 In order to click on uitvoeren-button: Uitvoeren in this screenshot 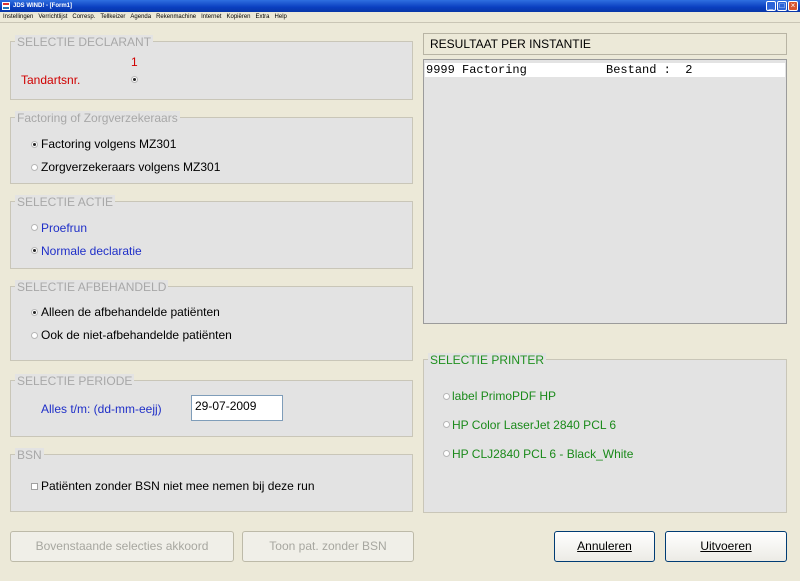, I will do `click(726, 546)`.